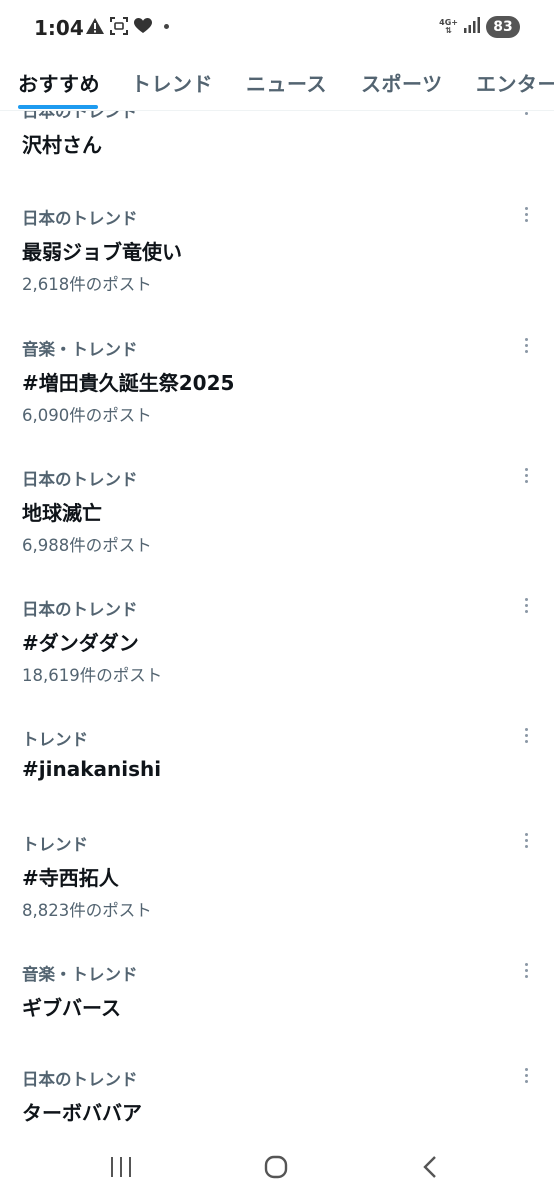  I want to click on trend-name: #ダンダダン, so click(80, 641).